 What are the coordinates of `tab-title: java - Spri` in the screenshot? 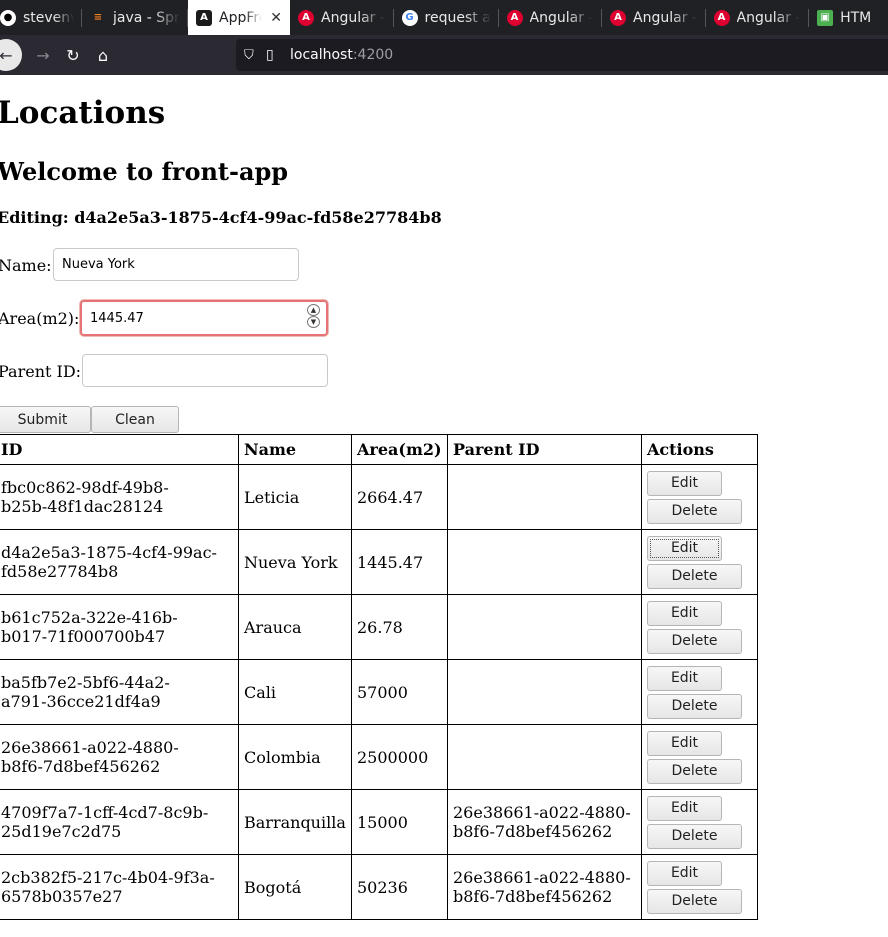 It's located at (146, 17).